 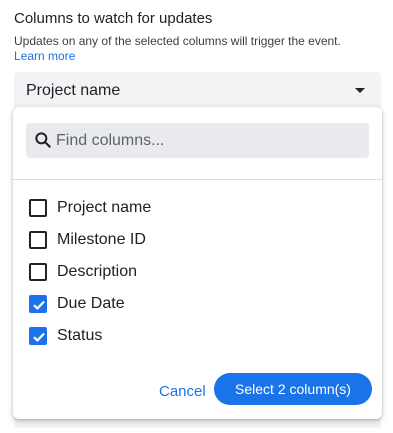 I want to click on option-description: Description, so click(x=197, y=272).